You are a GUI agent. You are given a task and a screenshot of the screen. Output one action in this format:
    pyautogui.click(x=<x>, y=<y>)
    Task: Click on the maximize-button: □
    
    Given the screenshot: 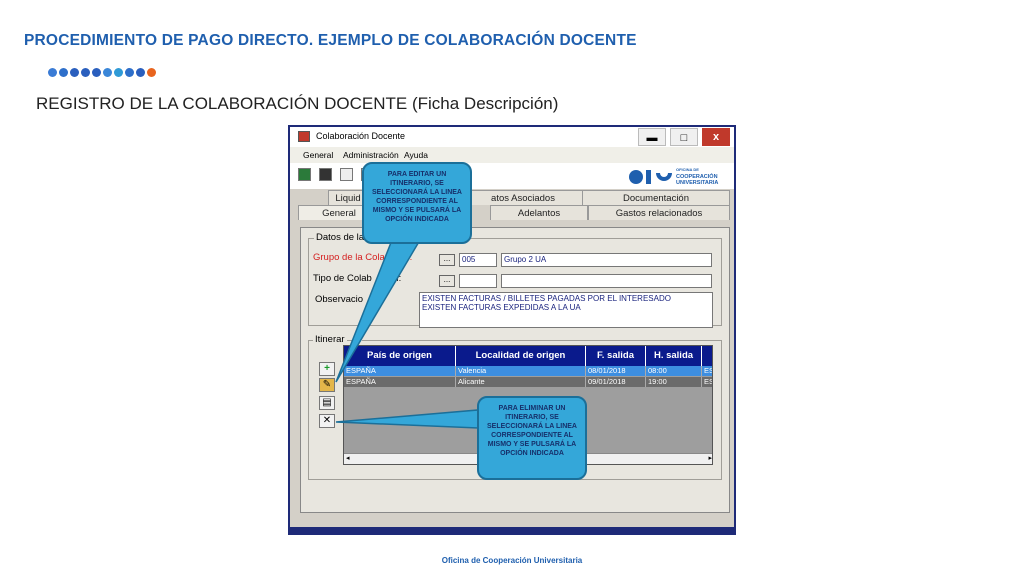 What is the action you would take?
    pyautogui.click(x=684, y=137)
    